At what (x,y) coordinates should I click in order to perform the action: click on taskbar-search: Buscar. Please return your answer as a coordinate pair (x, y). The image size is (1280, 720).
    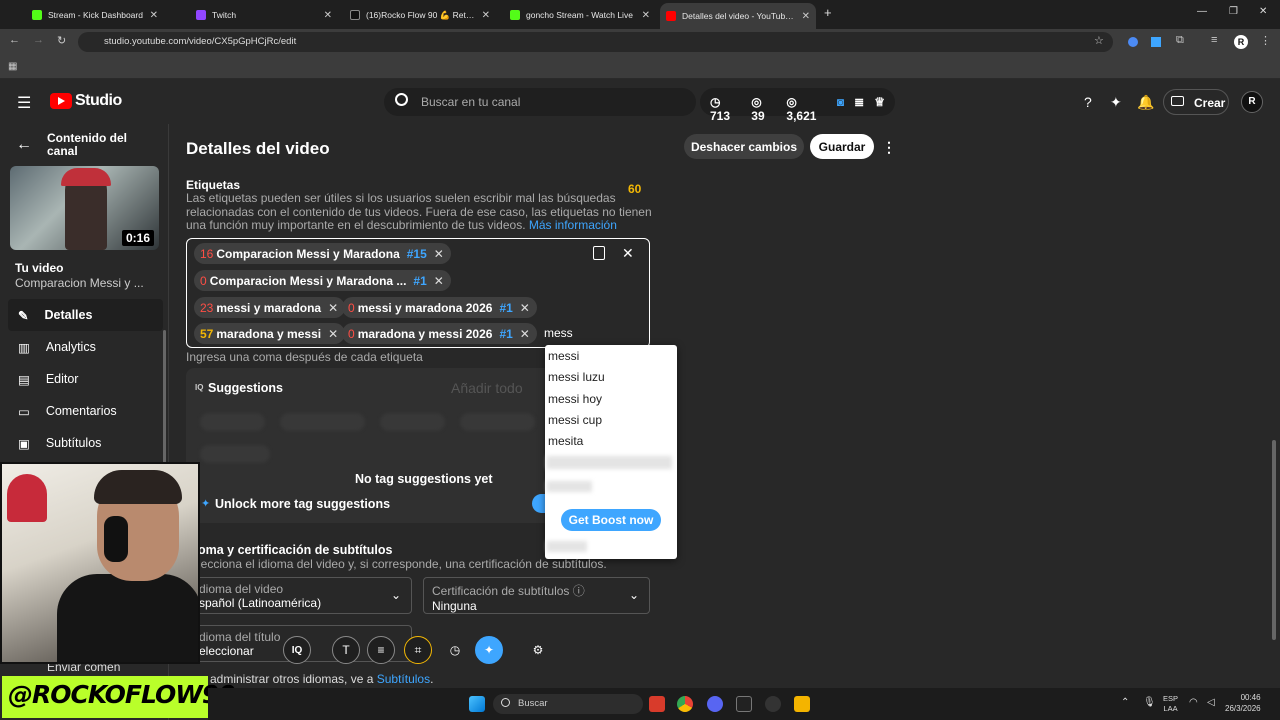
    Looking at the image, I should click on (568, 704).